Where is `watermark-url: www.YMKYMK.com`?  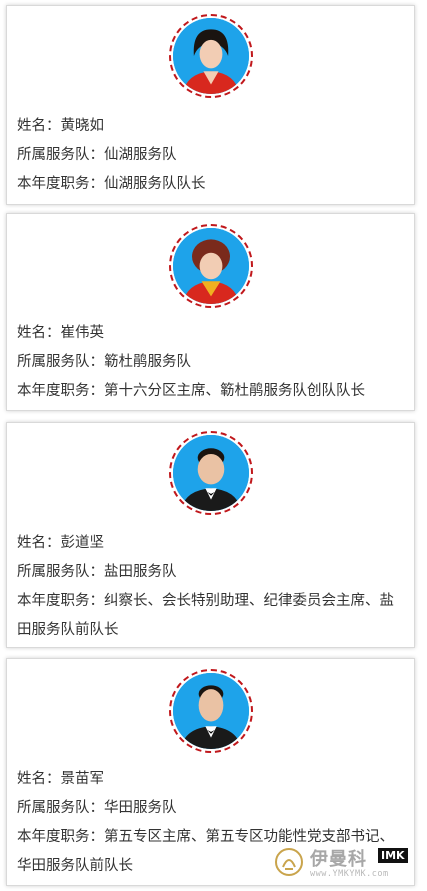 watermark-url: www.YMKYMK.com is located at coordinates (349, 874).